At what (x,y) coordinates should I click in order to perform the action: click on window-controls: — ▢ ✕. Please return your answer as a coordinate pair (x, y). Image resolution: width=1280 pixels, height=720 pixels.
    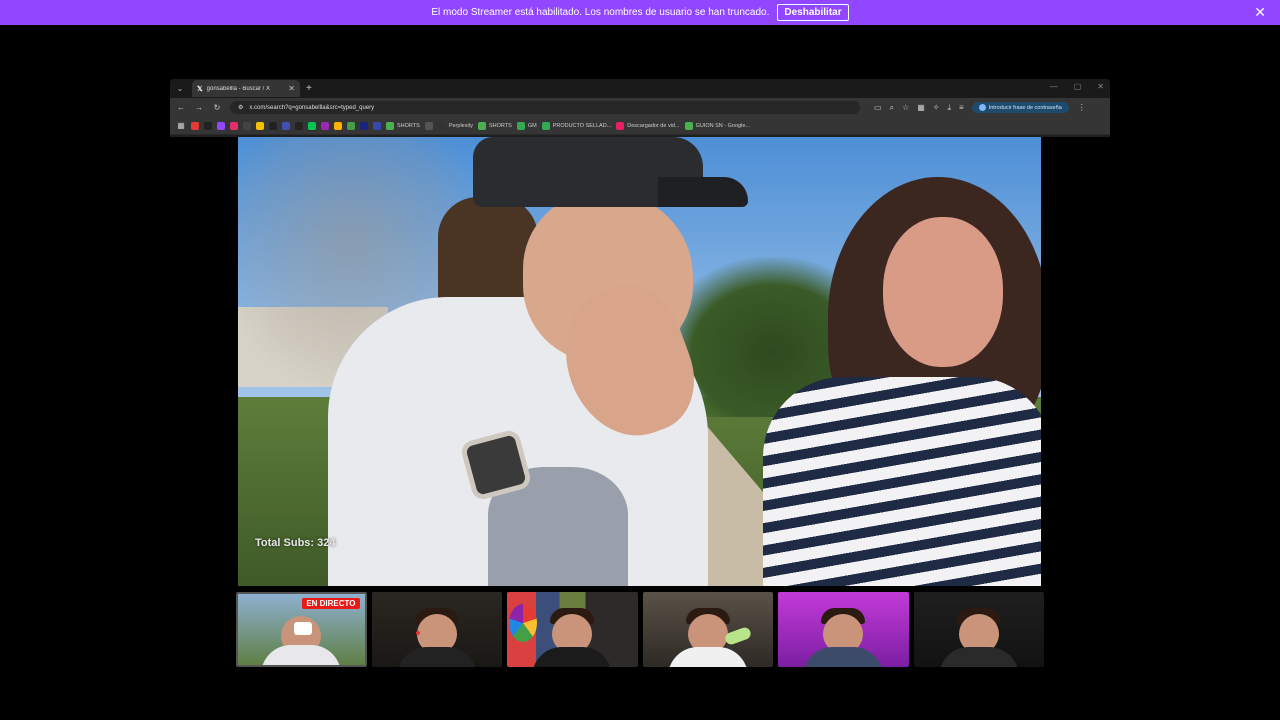
    Looking at the image, I should click on (1077, 86).